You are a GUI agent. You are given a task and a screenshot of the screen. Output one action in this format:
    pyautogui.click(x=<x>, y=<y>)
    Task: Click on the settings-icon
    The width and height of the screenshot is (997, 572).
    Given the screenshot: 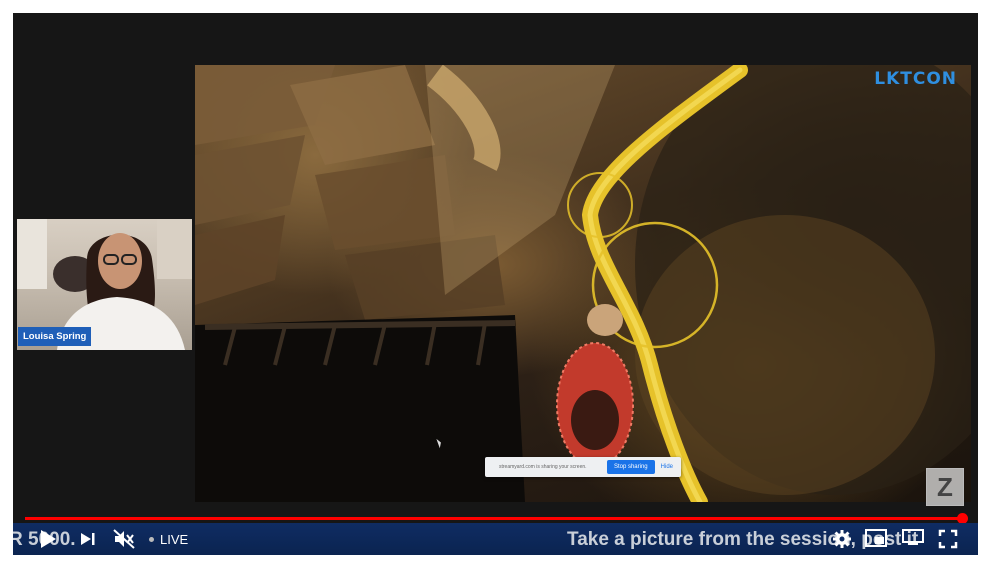 What is the action you would take?
    pyautogui.click(x=842, y=539)
    